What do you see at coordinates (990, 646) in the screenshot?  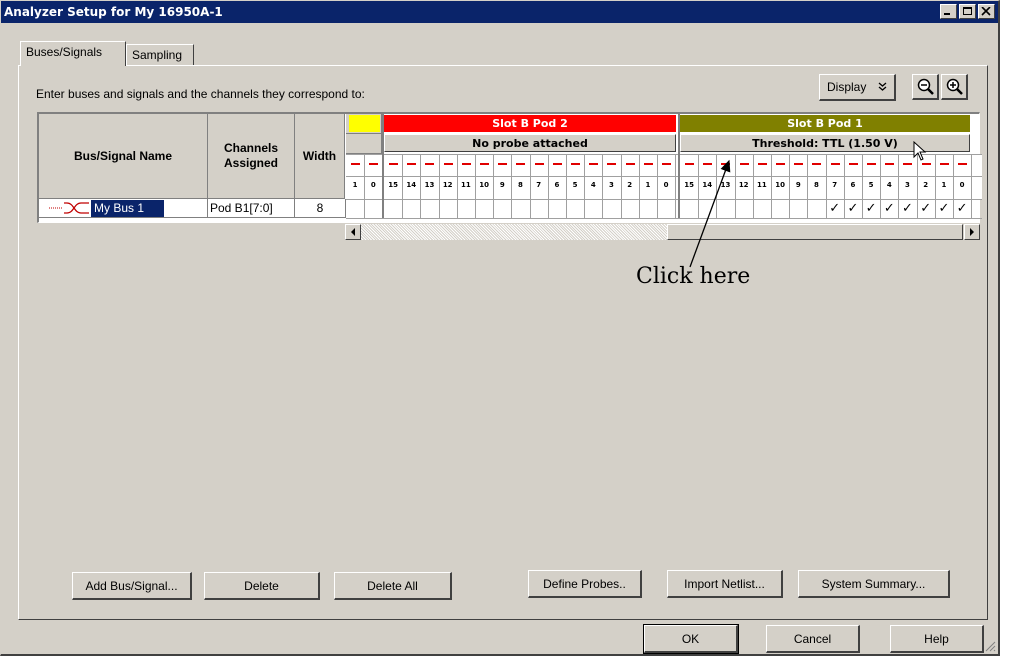 I see `resize-grip-icon` at bounding box center [990, 646].